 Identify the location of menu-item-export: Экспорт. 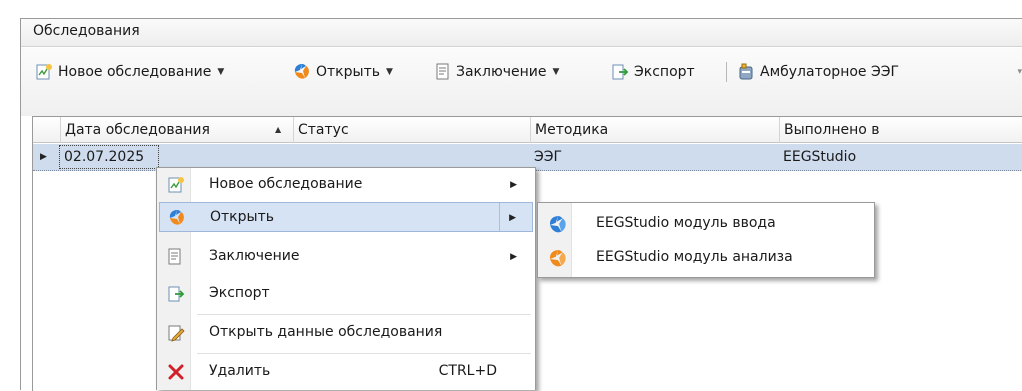
(346, 294).